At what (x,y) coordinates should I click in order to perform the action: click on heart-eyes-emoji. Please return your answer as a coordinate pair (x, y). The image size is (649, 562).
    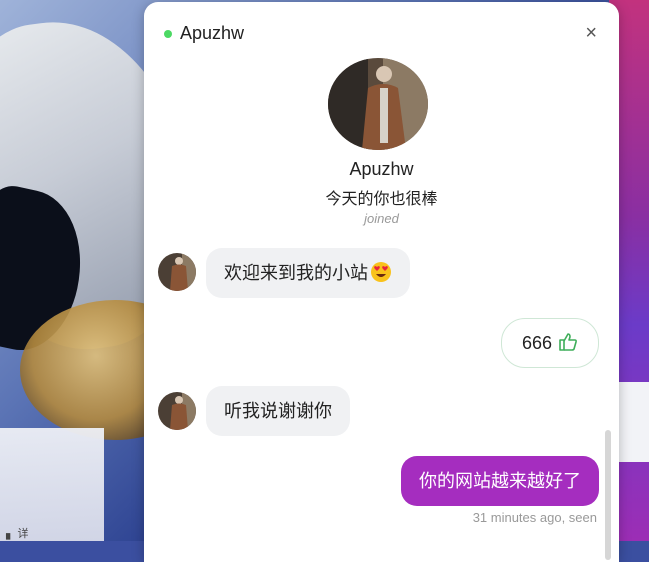
    Looking at the image, I should click on (381, 267).